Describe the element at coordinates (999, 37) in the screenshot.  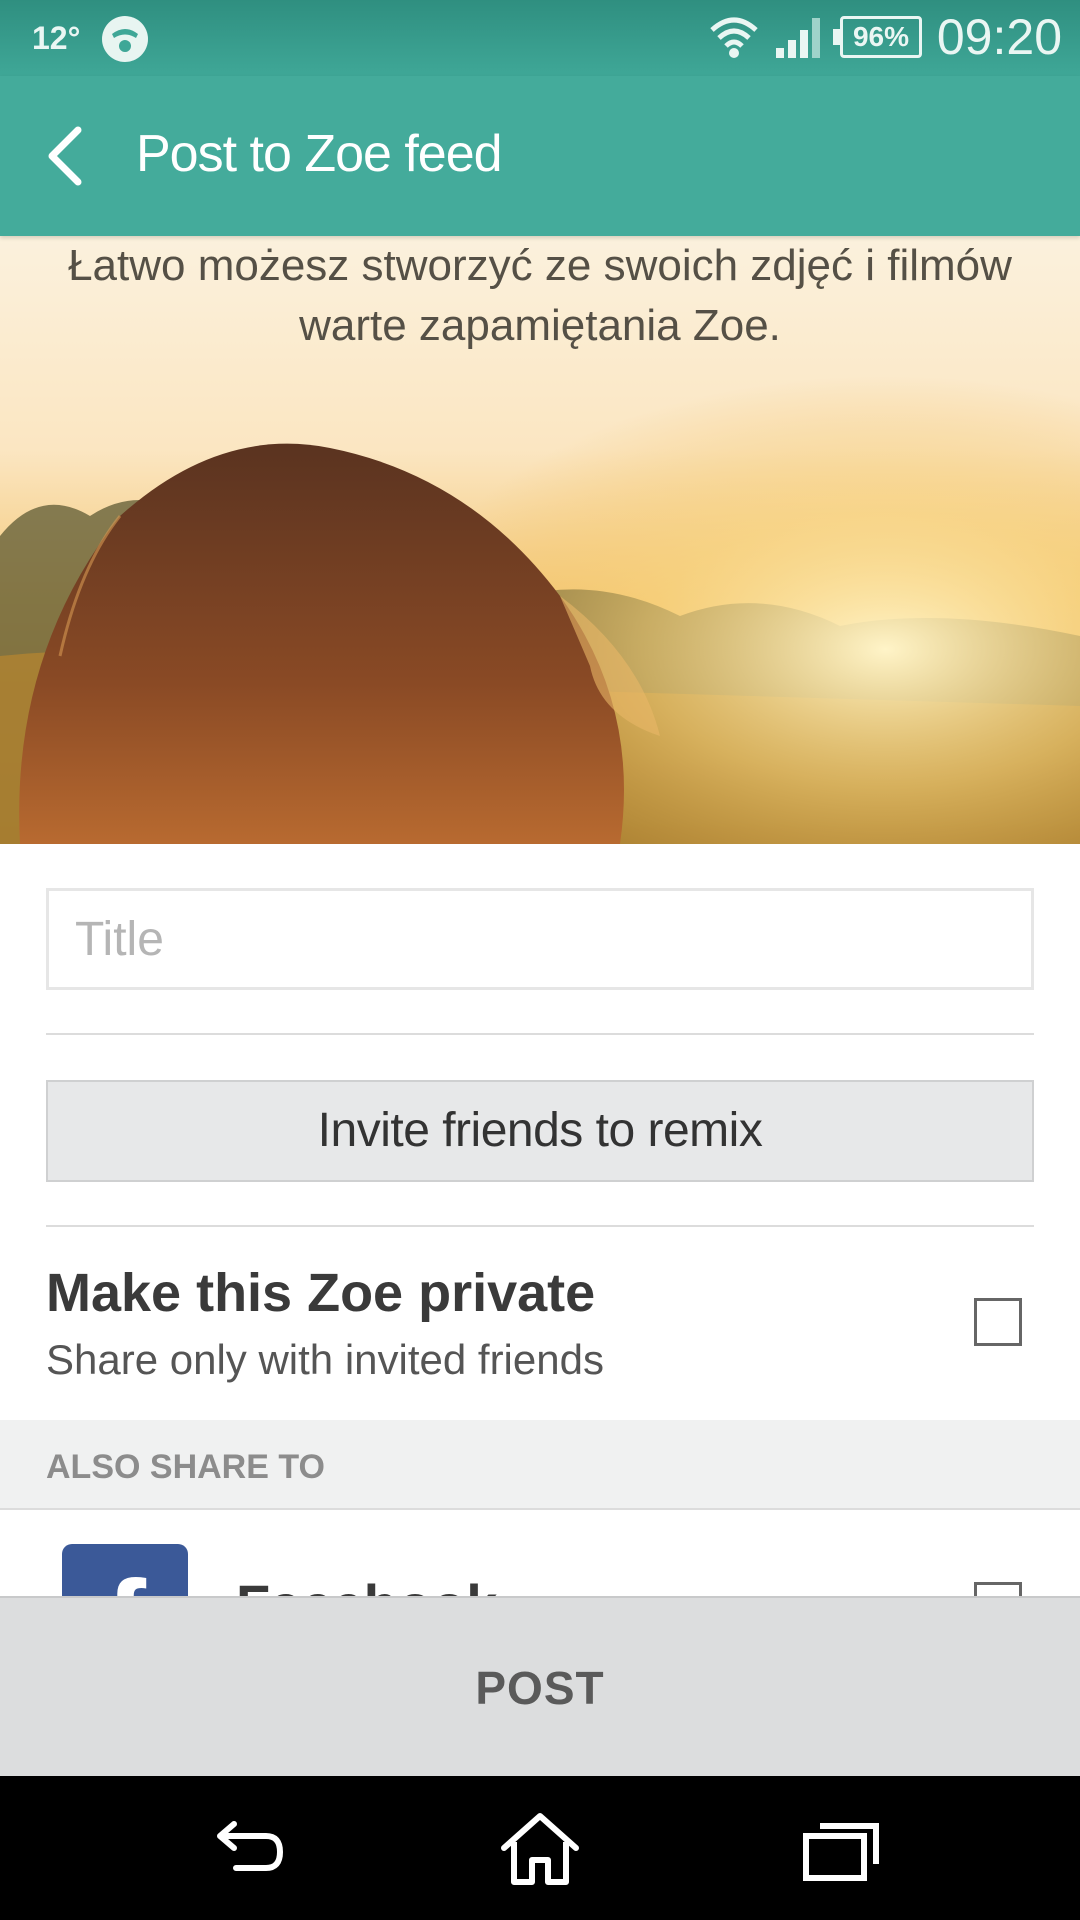
I see `clock: 09:20` at that location.